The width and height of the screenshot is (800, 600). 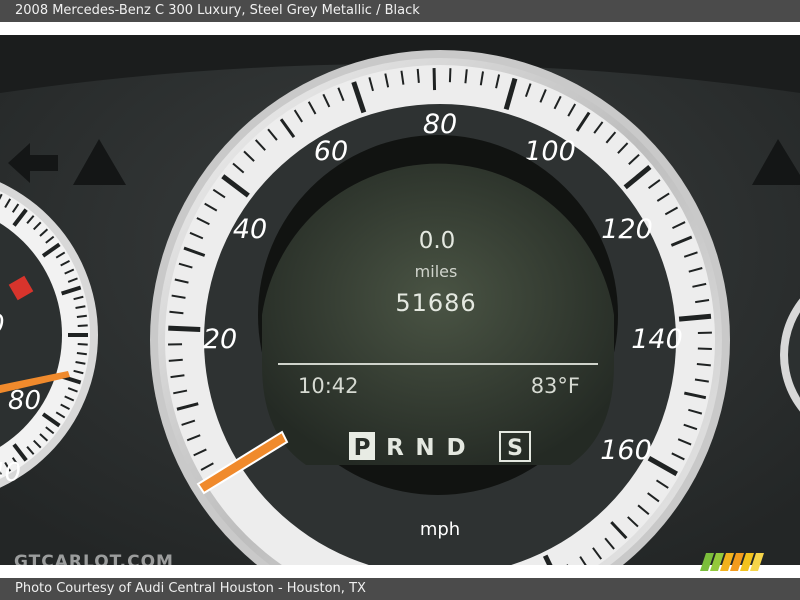 I want to click on trip-value: 0.0, so click(x=437, y=241).